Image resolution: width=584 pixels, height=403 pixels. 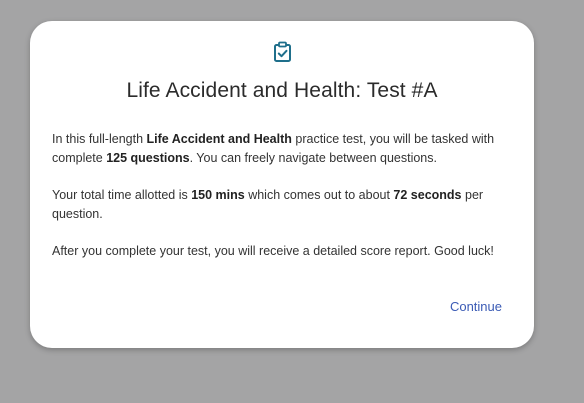 What do you see at coordinates (219, 139) in the screenshot?
I see `test-name: Life Accident and Health` at bounding box center [219, 139].